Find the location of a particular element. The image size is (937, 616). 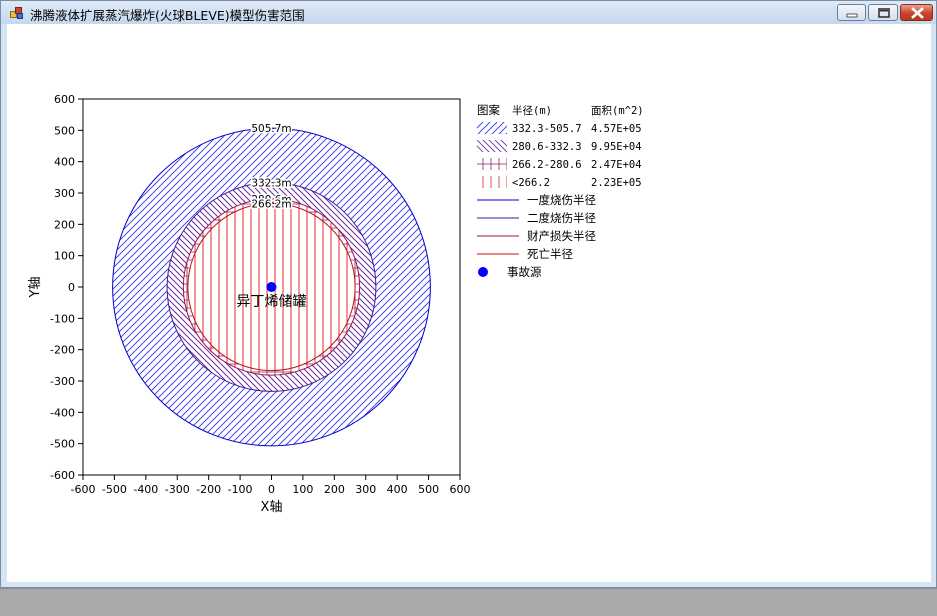

y-tick-label: -200 is located at coordinates (62, 350).